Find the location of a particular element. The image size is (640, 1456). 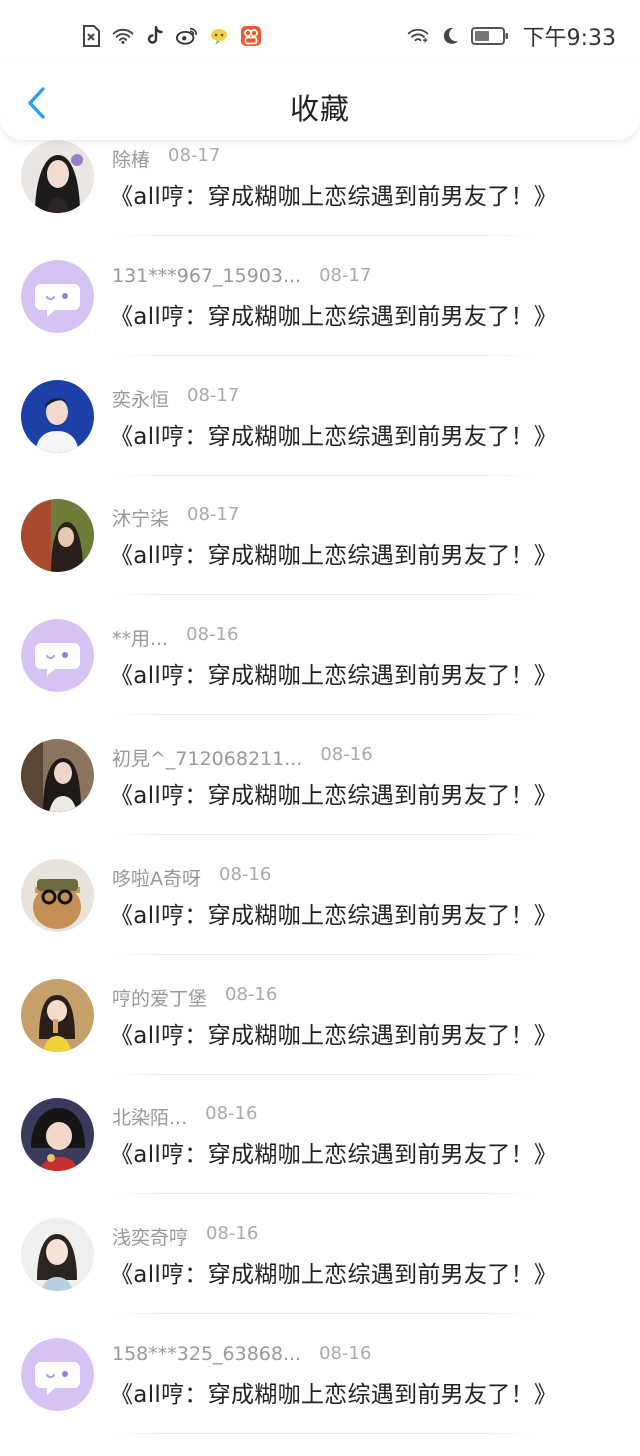

user-name: 除椿 is located at coordinates (131, 158).